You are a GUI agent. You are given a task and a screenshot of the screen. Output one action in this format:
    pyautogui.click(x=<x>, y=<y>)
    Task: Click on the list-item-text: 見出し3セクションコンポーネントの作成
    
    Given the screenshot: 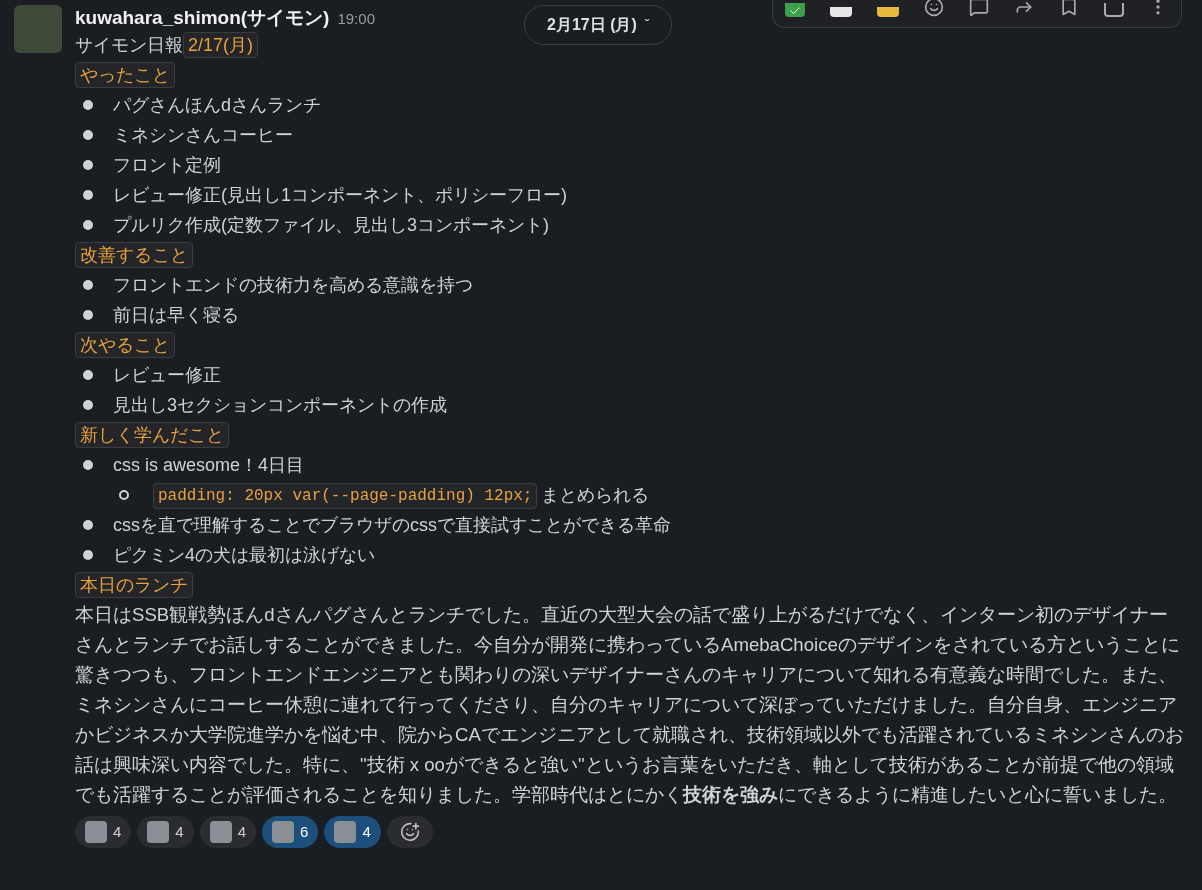 What is the action you would take?
    pyautogui.click(x=280, y=405)
    